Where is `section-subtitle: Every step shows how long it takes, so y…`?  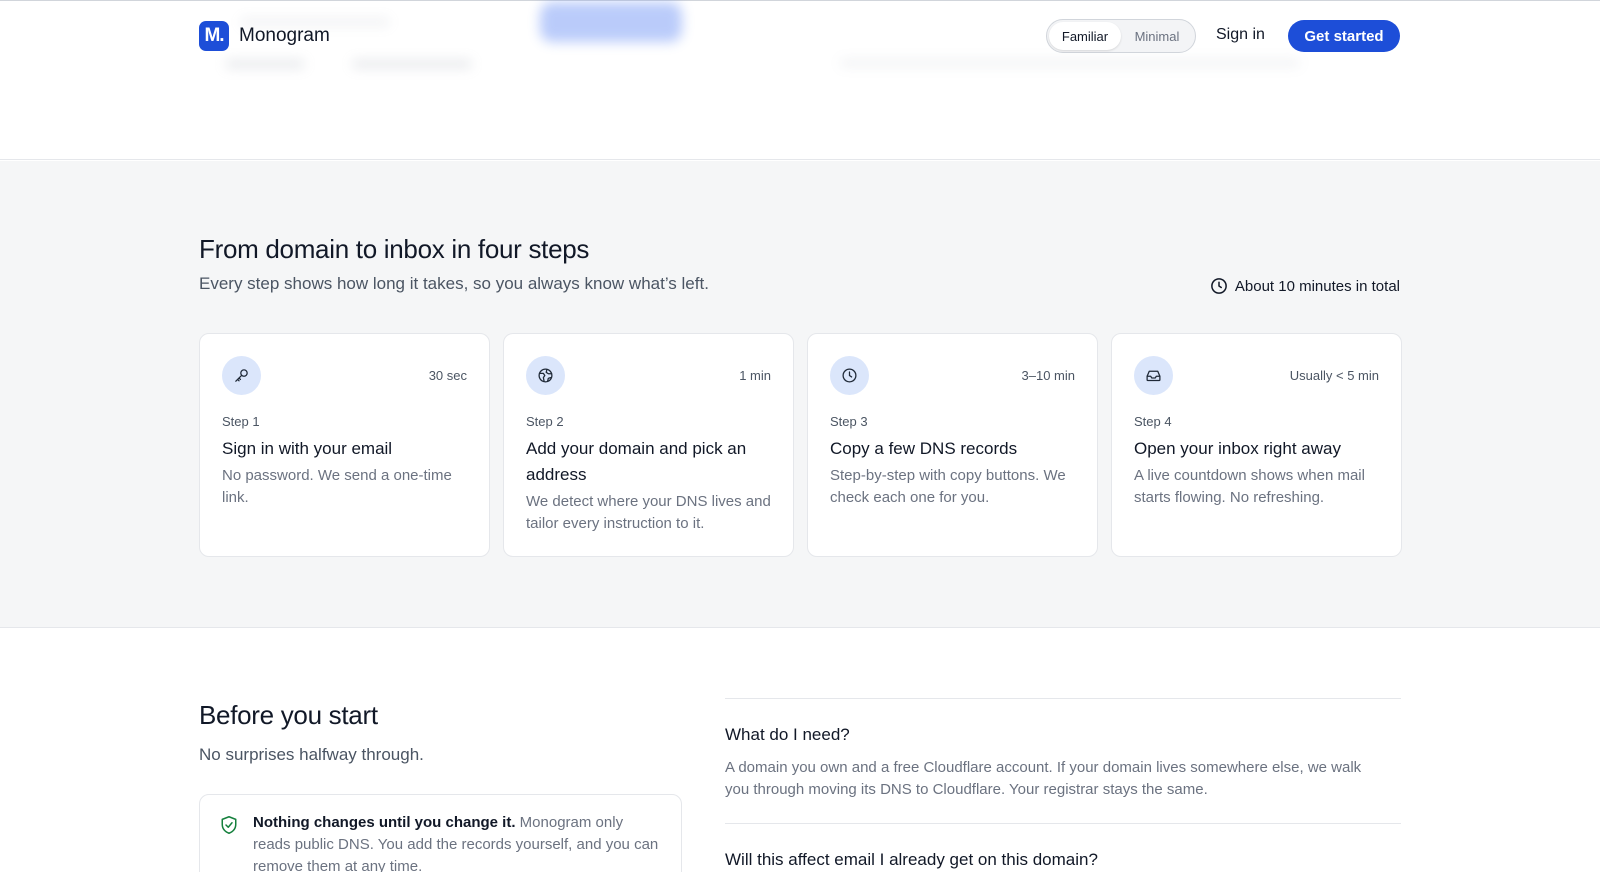
section-subtitle: Every step shows how long it takes, so y… is located at coordinates (454, 283).